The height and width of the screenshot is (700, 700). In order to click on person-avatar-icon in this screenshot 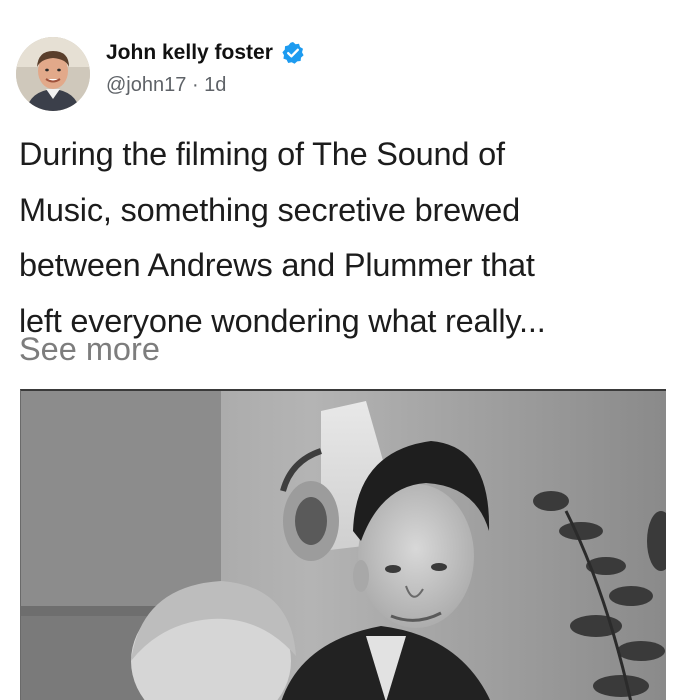, I will do `click(53, 74)`.